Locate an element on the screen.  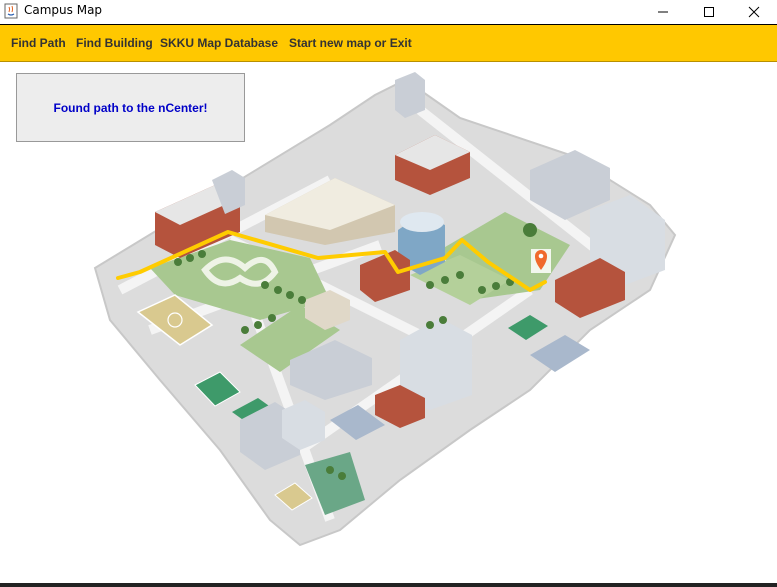
close-icon is located at coordinates (754, 12).